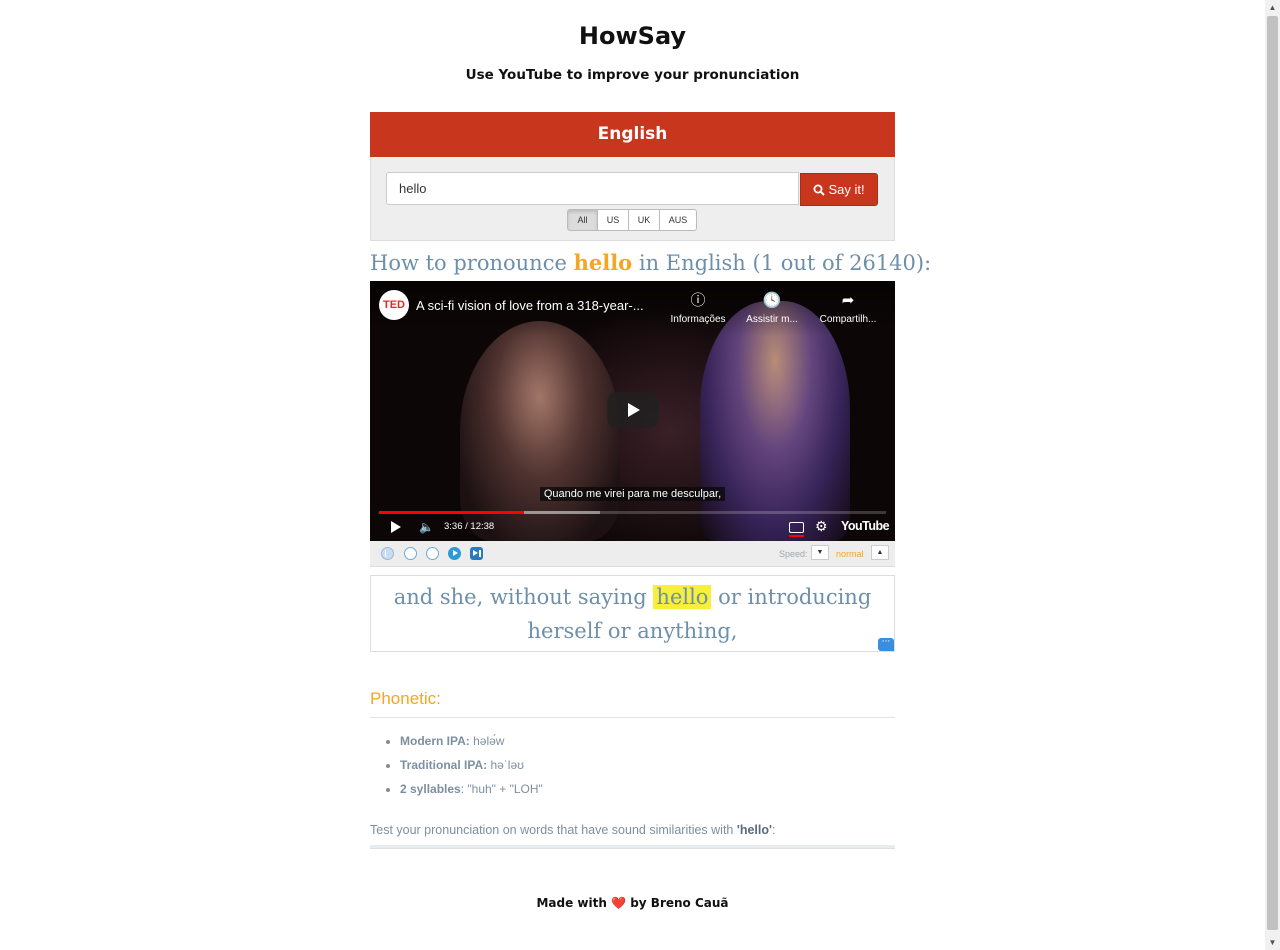 This screenshot has width=1280, height=950. I want to click on video-progress-bar, so click(632, 512).